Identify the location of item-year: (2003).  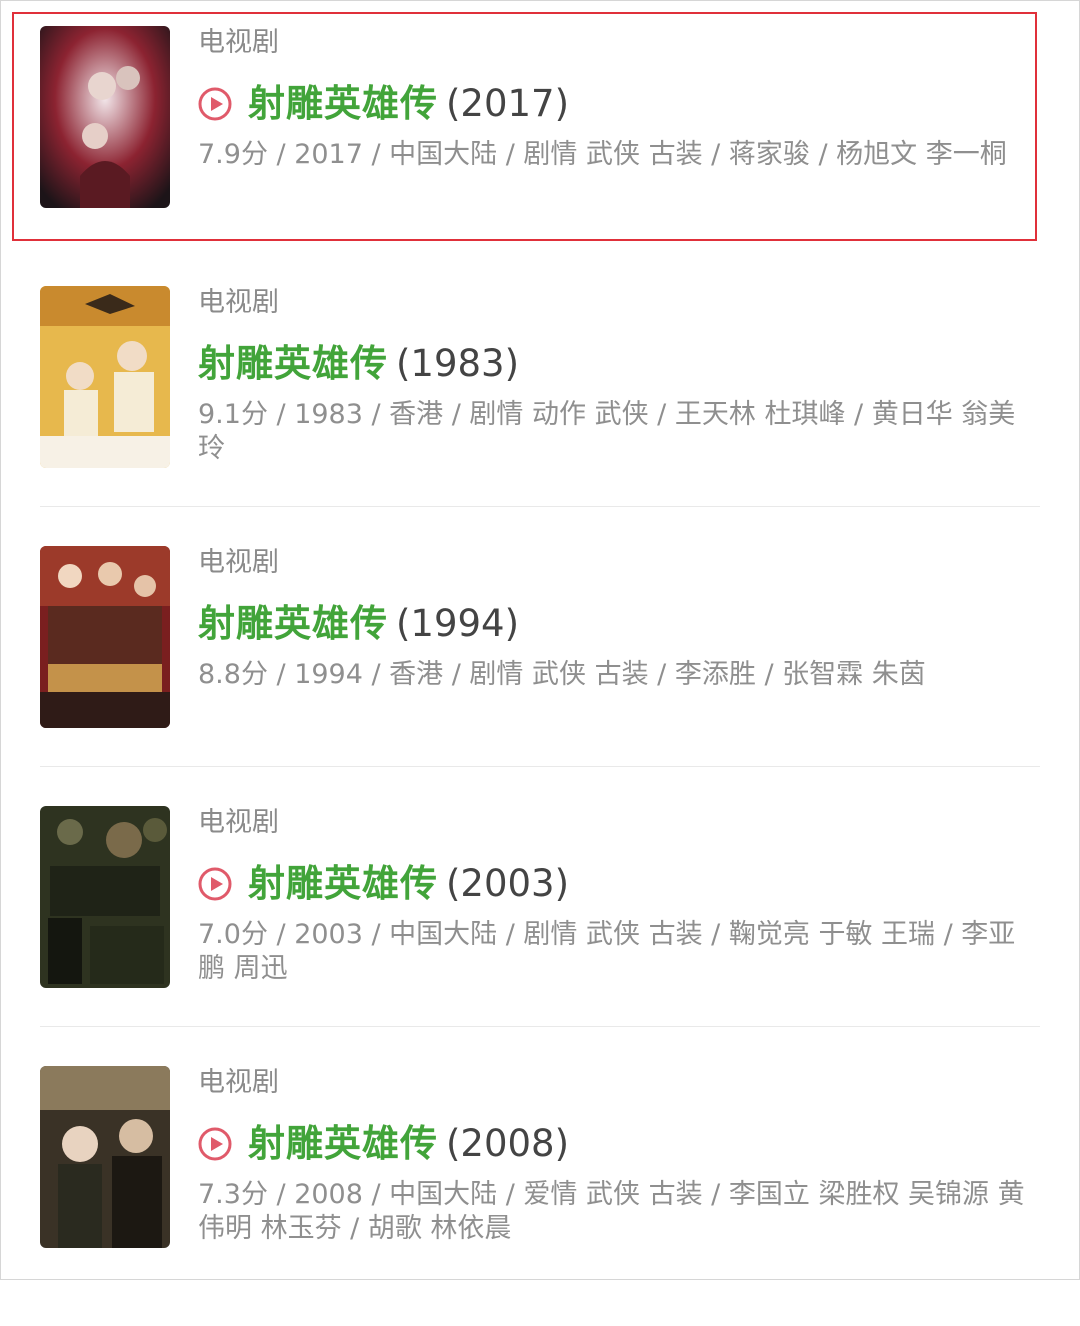
(508, 883).